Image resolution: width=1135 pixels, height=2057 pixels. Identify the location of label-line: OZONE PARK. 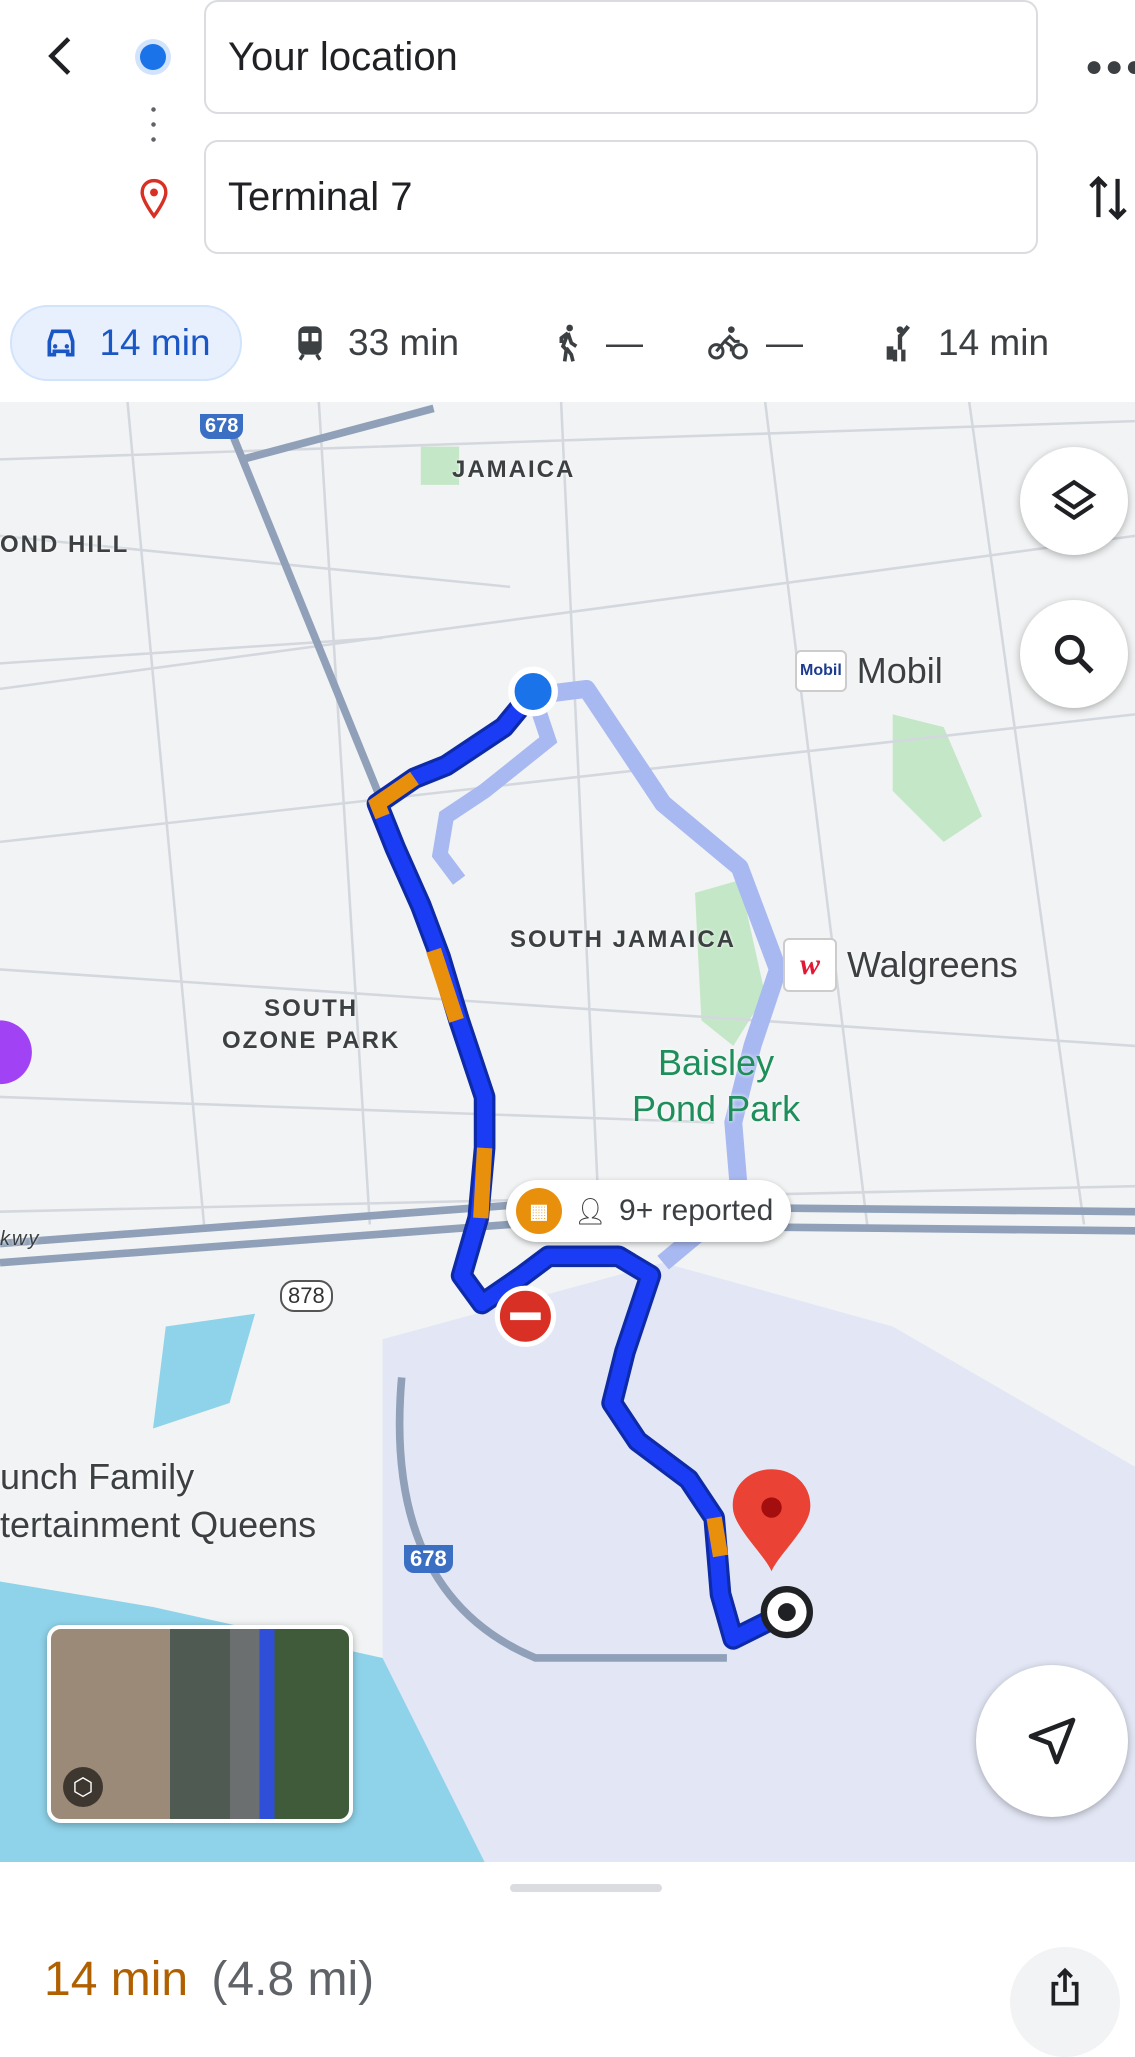
(311, 1040).